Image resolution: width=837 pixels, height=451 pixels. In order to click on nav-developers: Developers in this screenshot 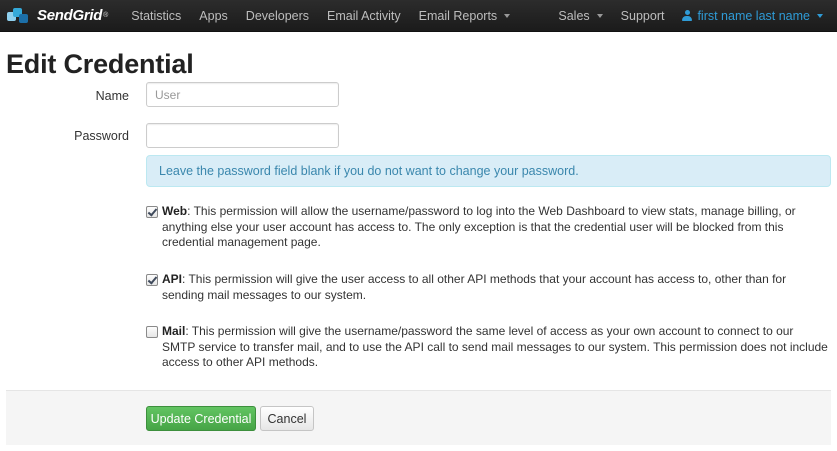, I will do `click(277, 16)`.